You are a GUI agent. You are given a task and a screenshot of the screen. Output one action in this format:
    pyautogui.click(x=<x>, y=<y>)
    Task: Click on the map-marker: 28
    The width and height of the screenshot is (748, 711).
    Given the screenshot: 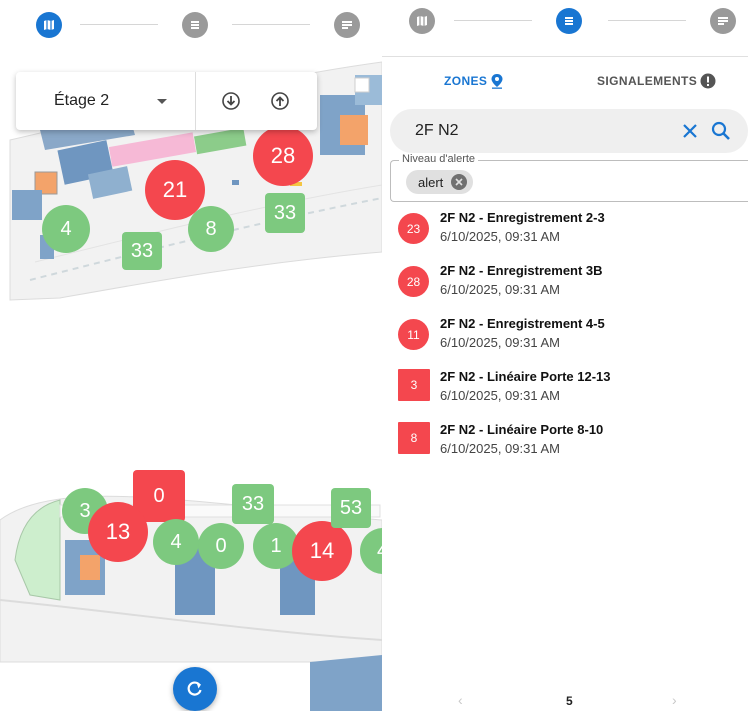 What is the action you would take?
    pyautogui.click(x=283, y=156)
    